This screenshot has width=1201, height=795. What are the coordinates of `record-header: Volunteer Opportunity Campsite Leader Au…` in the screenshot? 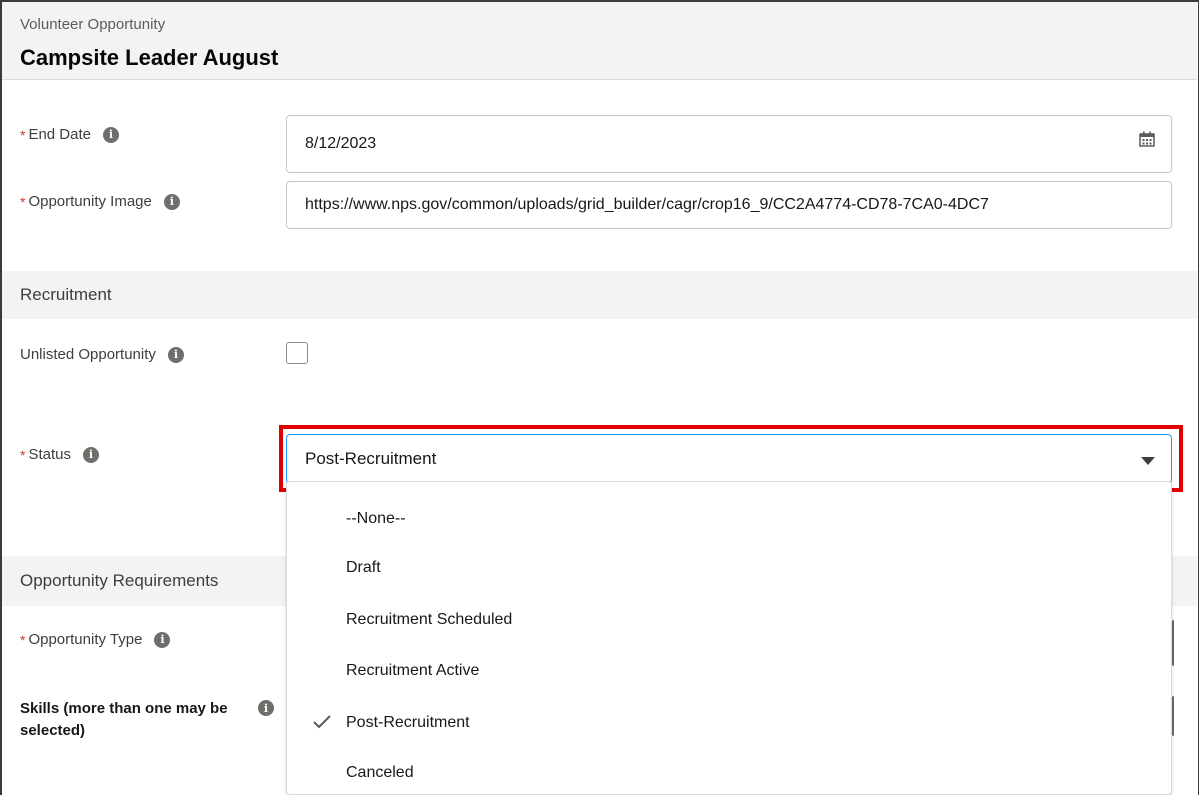 It's located at (599, 41).